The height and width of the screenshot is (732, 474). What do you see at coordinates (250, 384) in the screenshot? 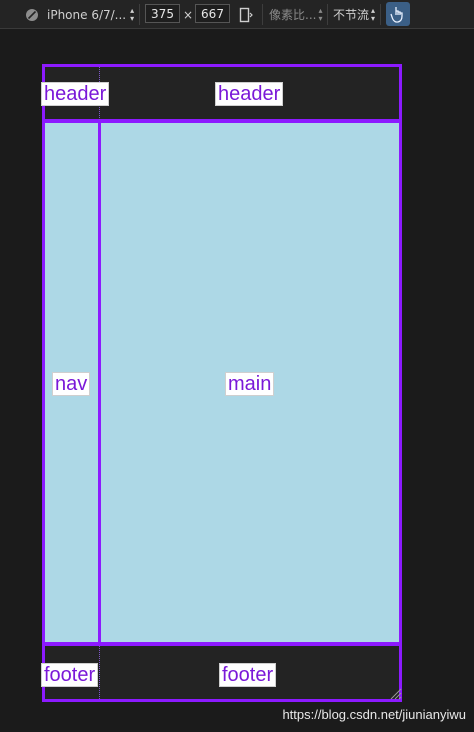
I see `grid-label-main: main` at bounding box center [250, 384].